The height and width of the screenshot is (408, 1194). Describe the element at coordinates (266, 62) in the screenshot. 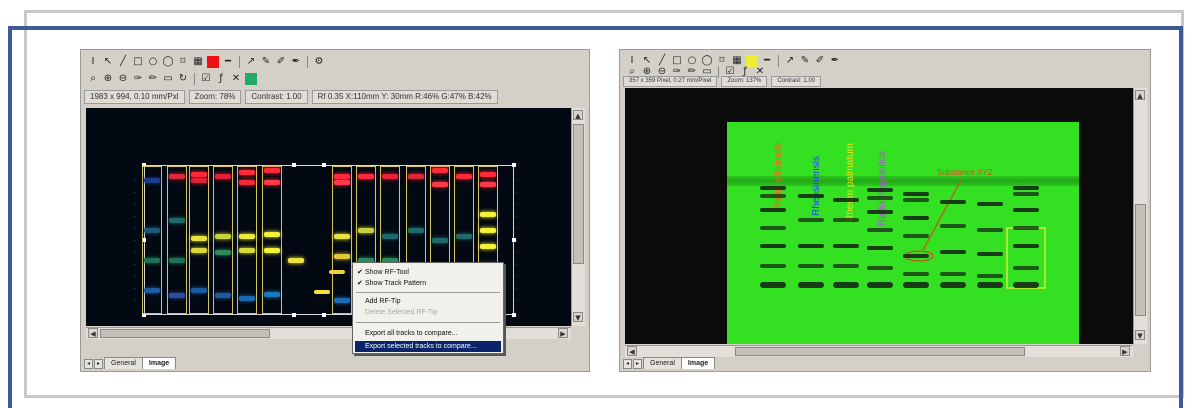

I see `pen-tool-icon: ✎` at that location.